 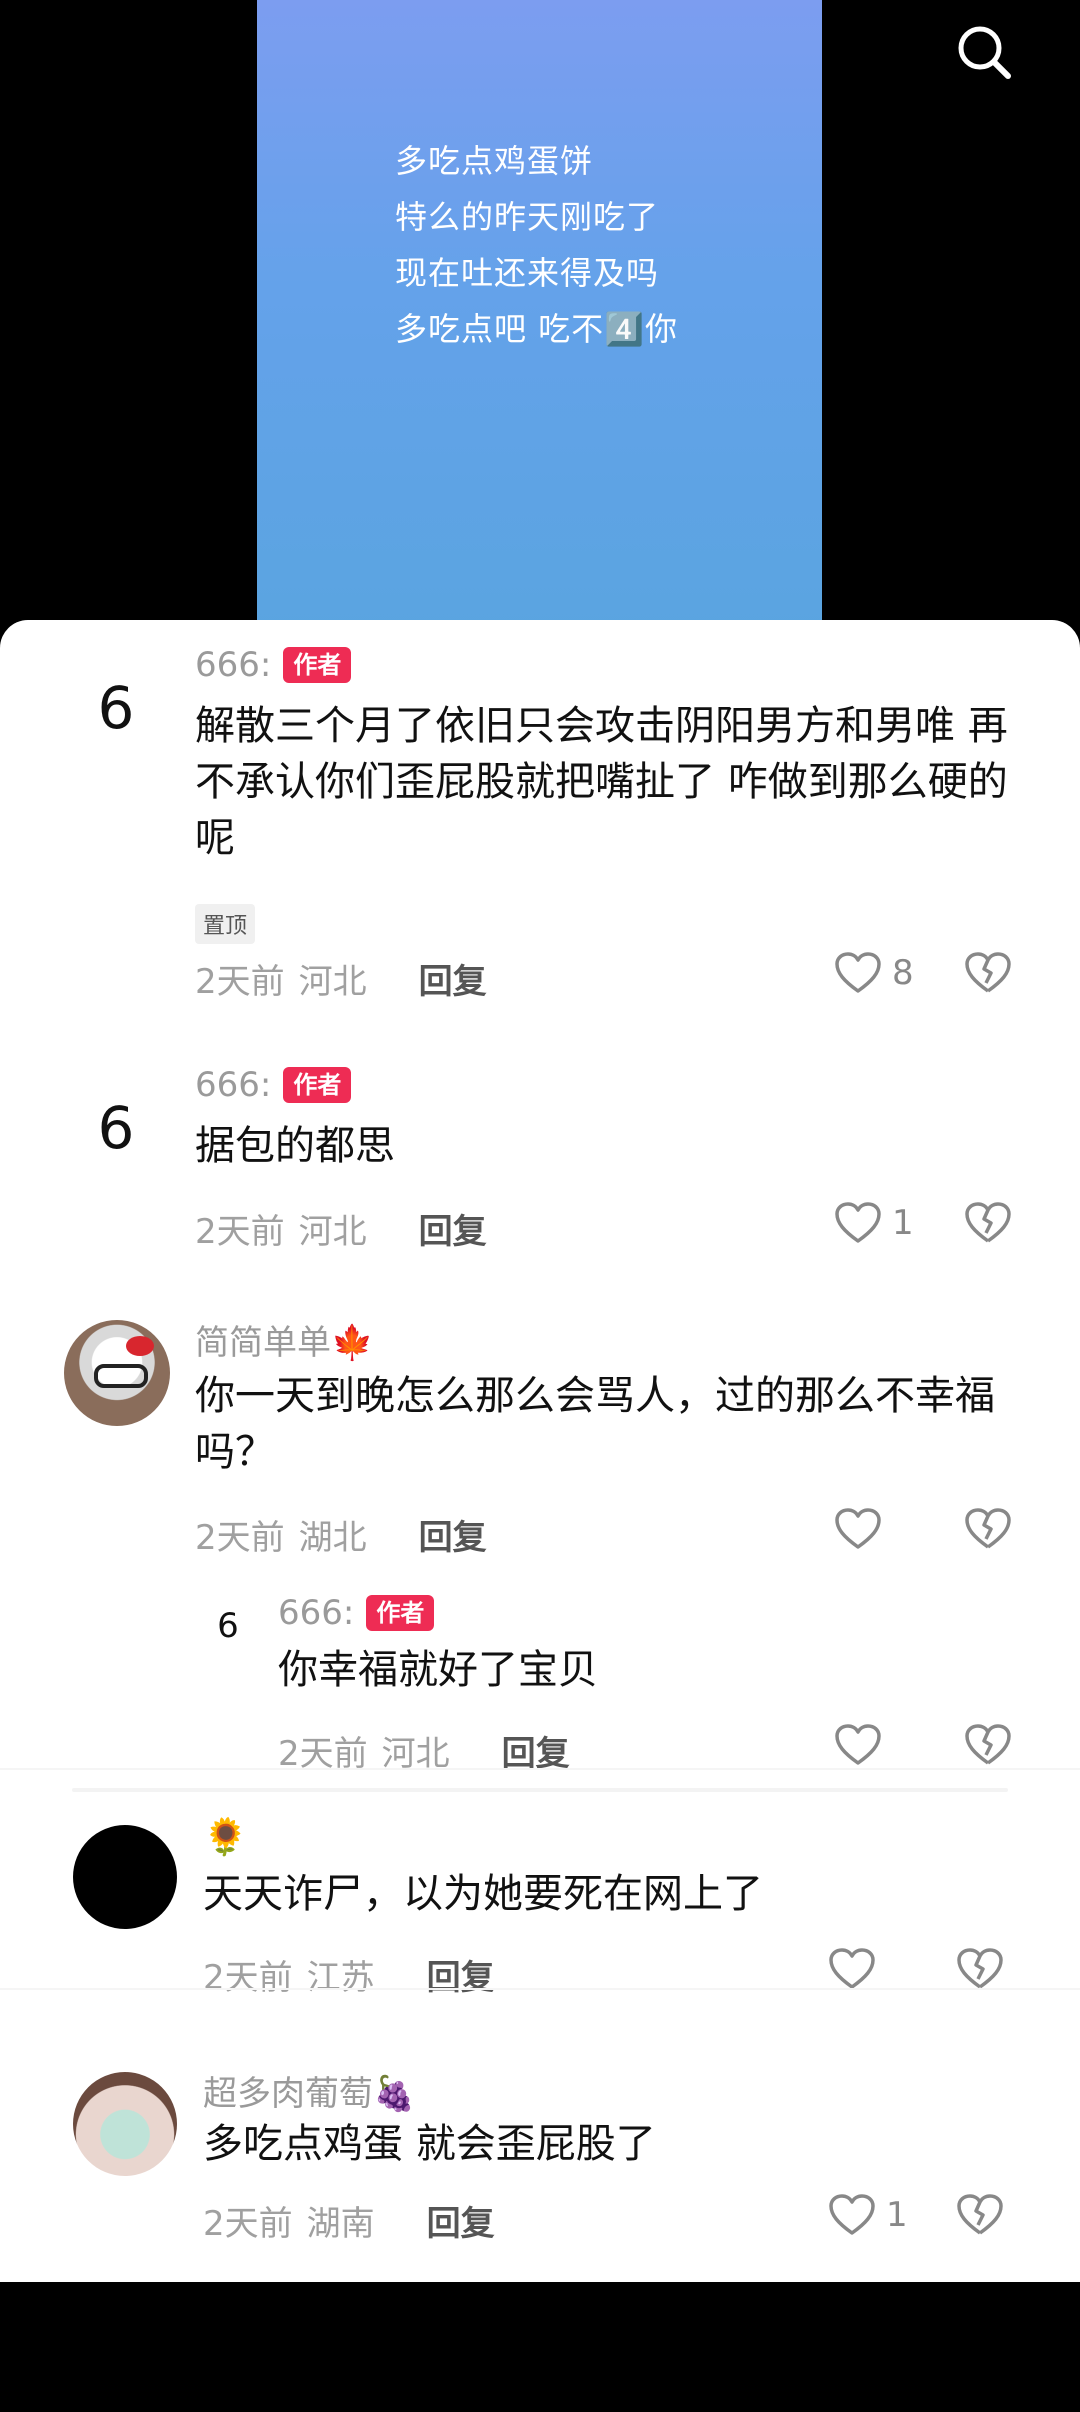 I want to click on username: 超多肉葡萄🍇, so click(x=309, y=2090).